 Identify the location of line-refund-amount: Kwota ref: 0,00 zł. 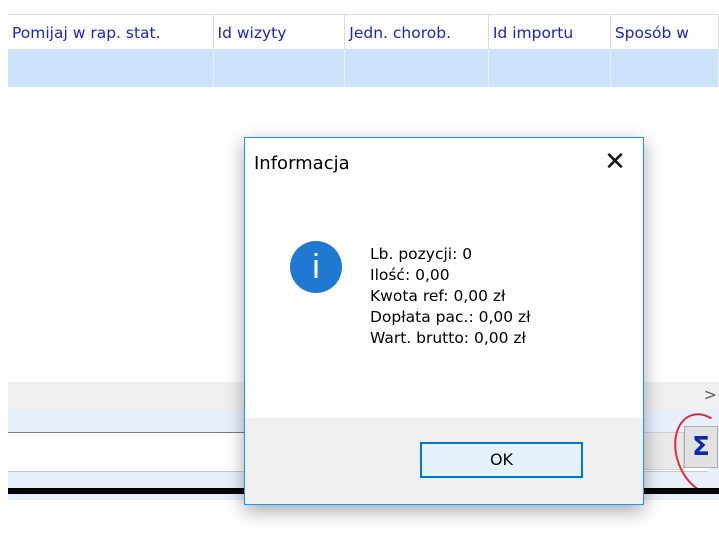
(438, 296).